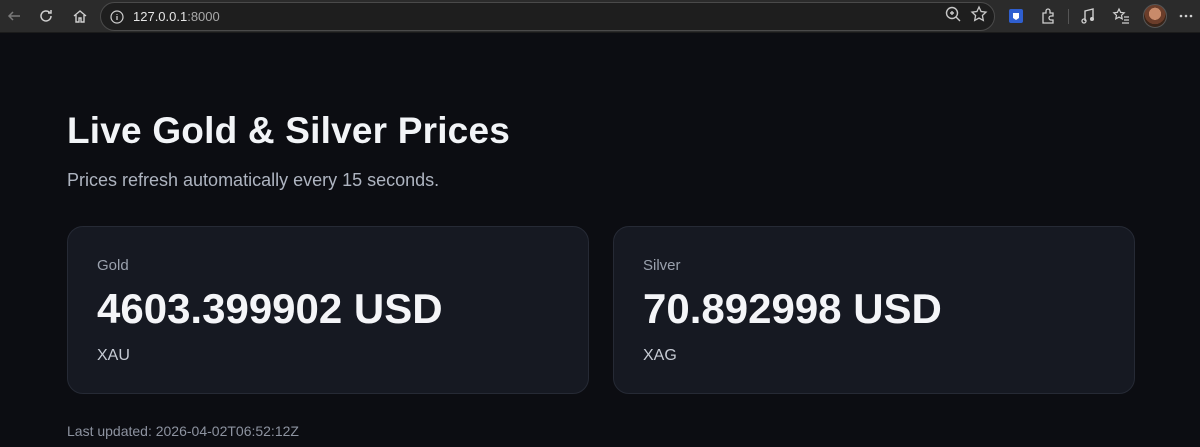 The width and height of the screenshot is (1200, 447). I want to click on url-host: 127.0.0.1, so click(160, 16).